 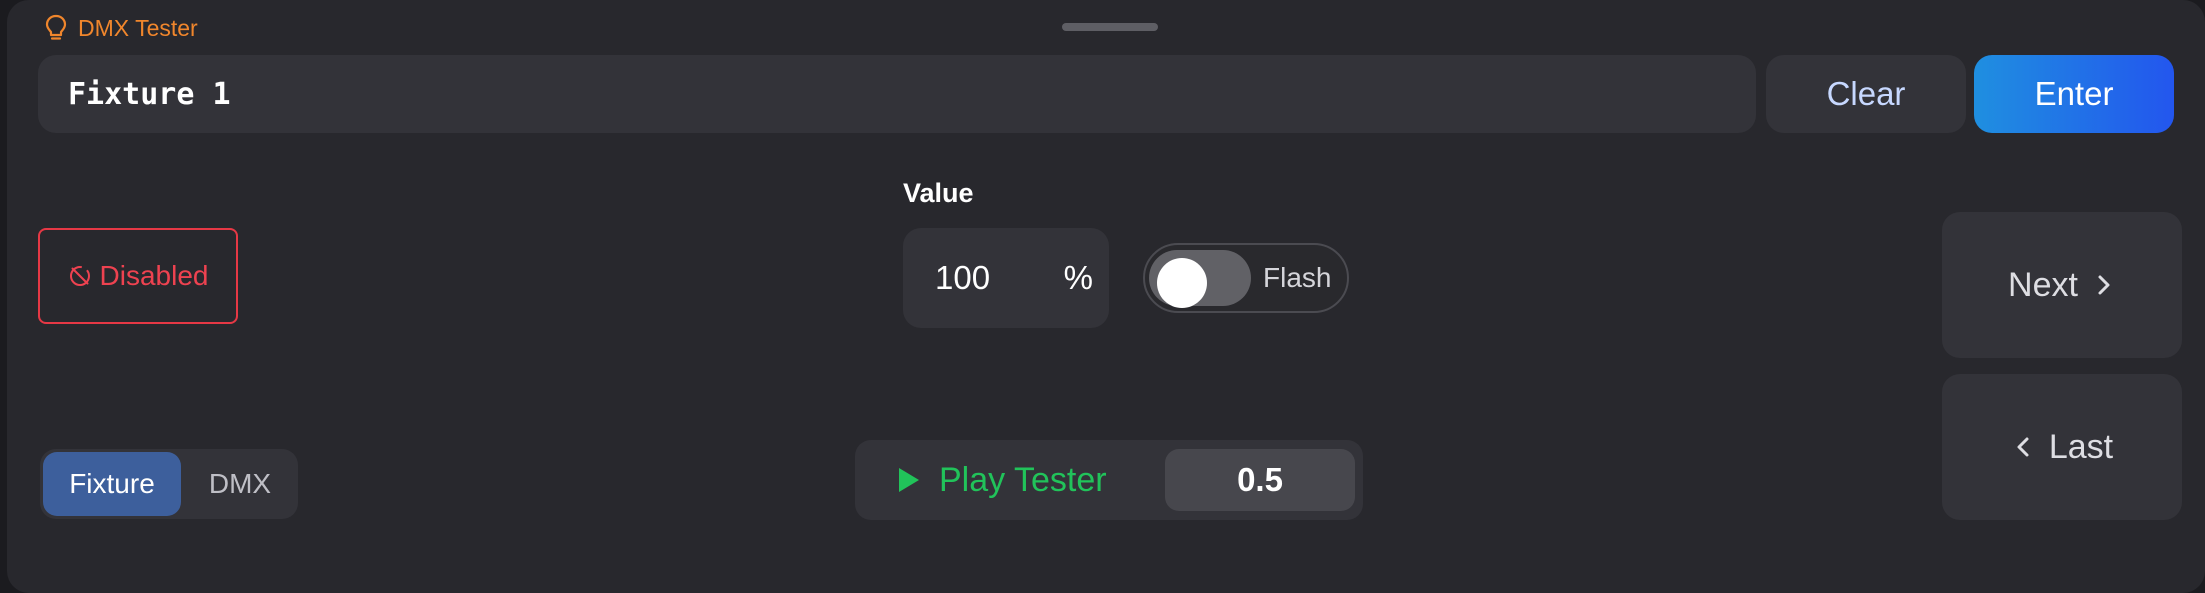 I want to click on segment-fixture: Fixture, so click(x=112, y=484).